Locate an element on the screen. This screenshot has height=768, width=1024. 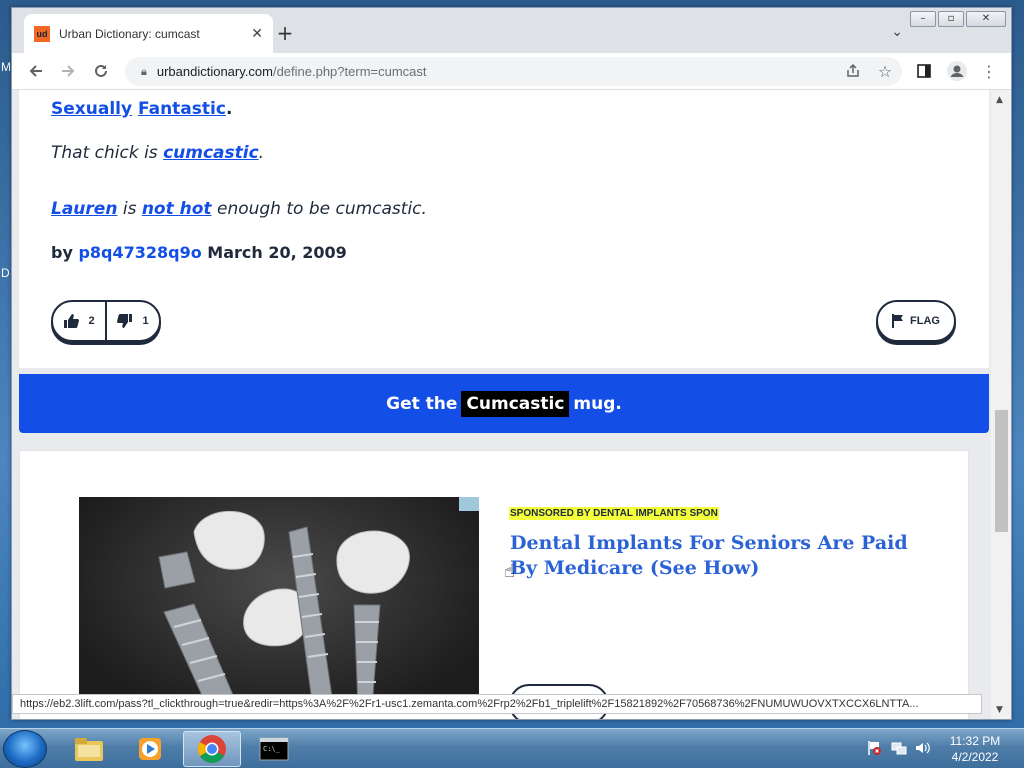
meaning-line: Sexually Fantastic. is located at coordinates (141, 109).